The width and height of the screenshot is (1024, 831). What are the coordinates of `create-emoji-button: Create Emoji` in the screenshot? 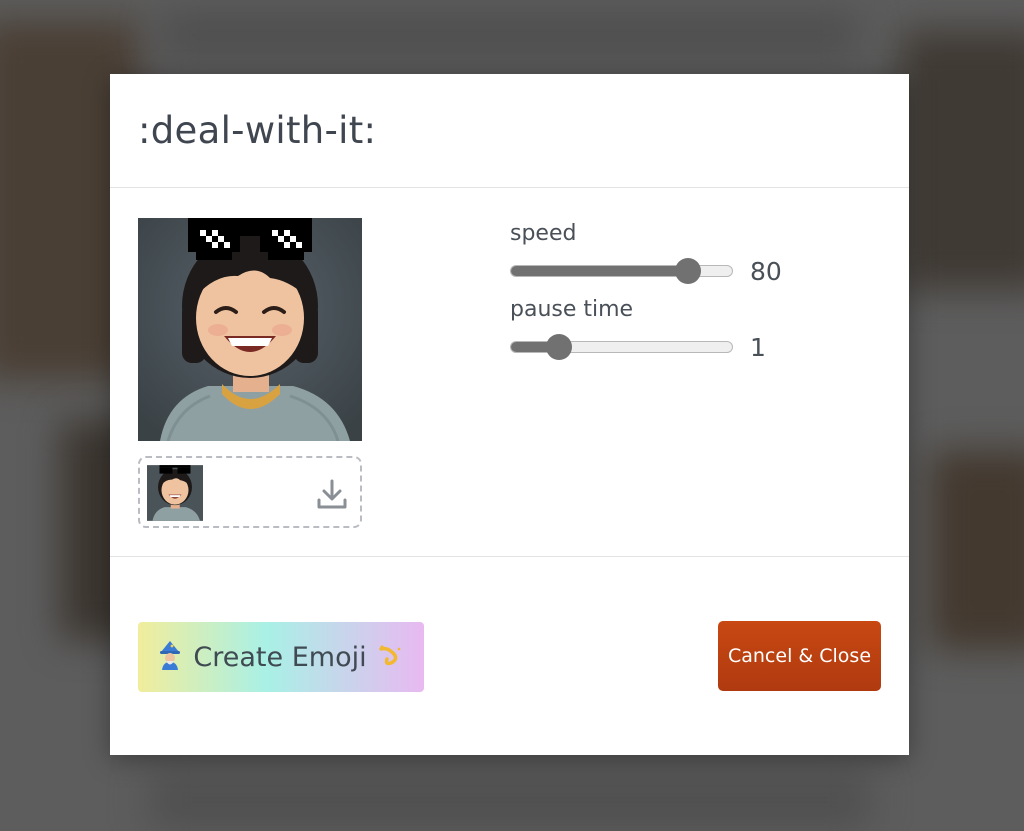 It's located at (281, 657).